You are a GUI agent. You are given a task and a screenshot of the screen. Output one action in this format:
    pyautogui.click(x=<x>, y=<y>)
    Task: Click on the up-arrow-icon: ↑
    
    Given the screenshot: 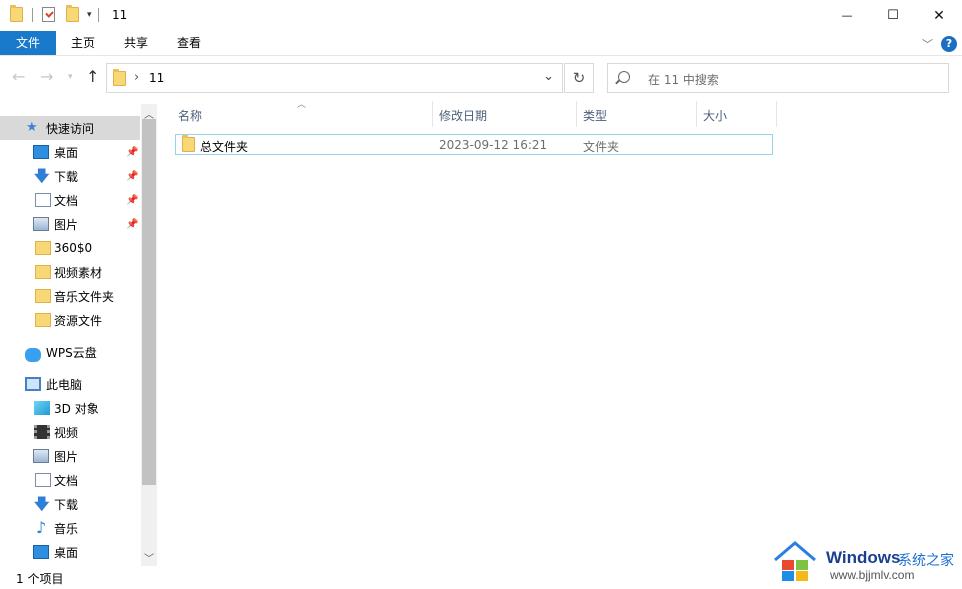 What is the action you would take?
    pyautogui.click(x=92, y=76)
    